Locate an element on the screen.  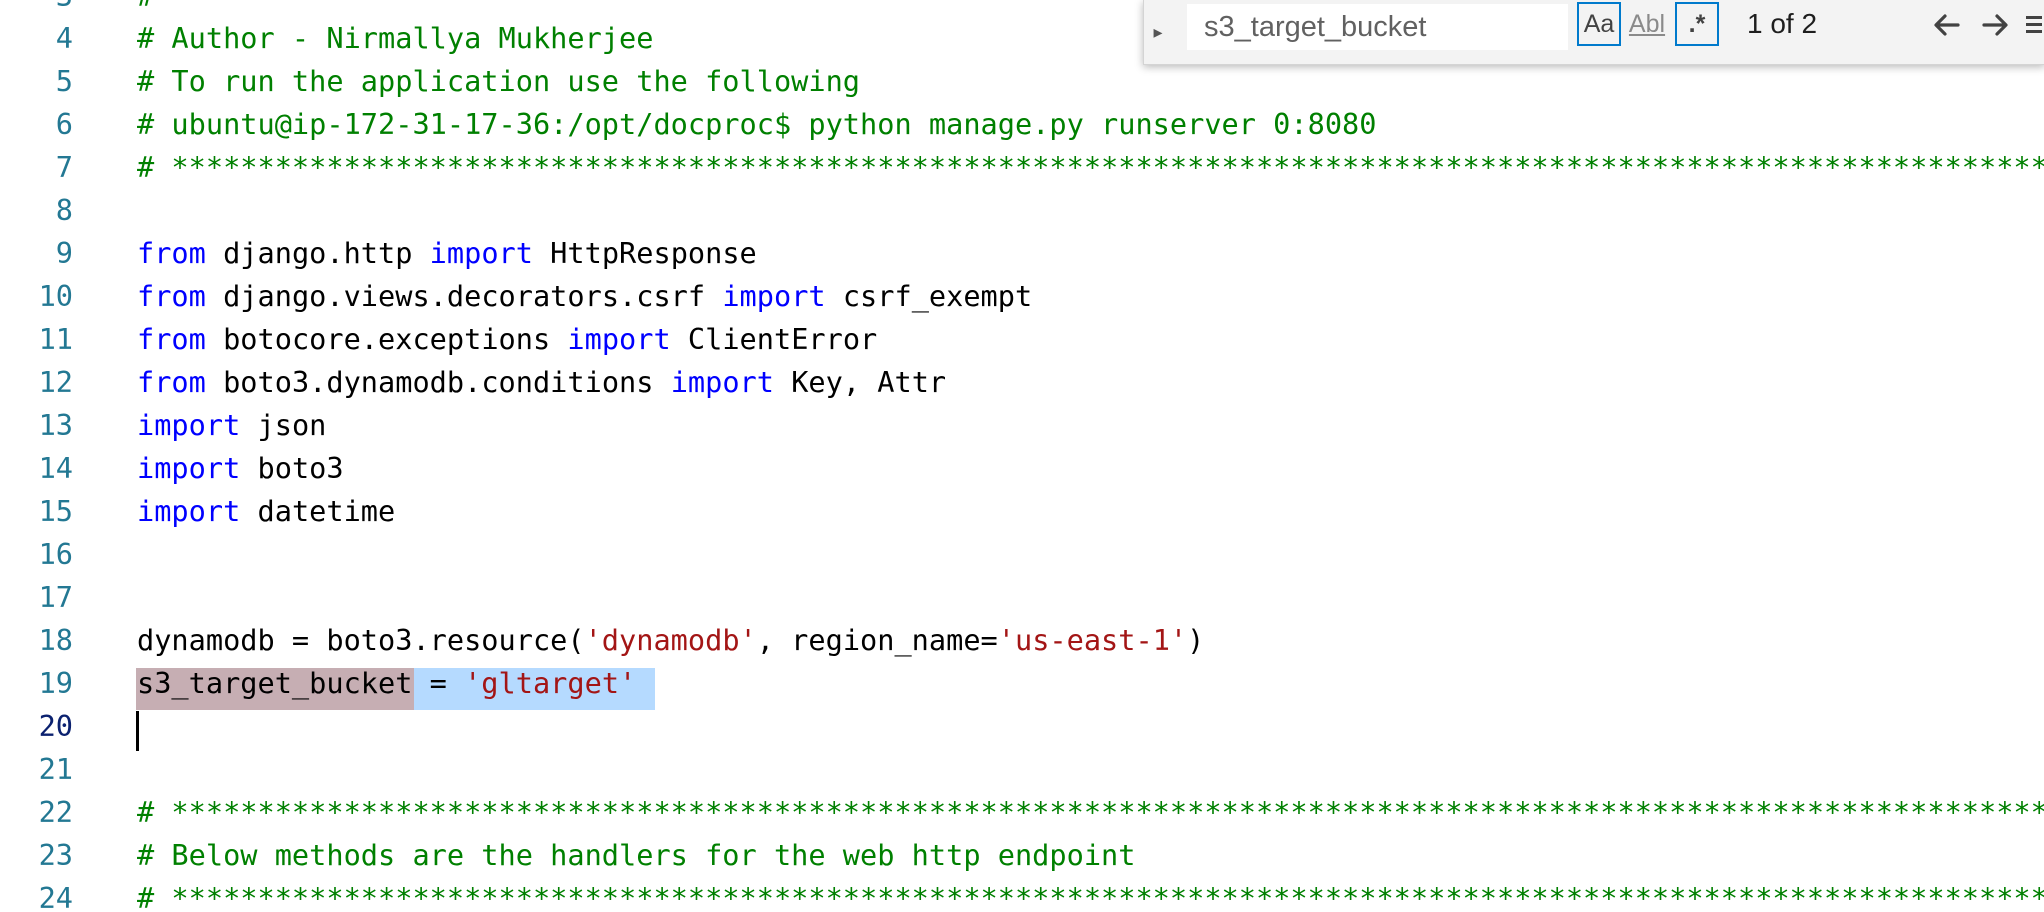
code-line: 15 import datetime is located at coordinates (1022, 511).